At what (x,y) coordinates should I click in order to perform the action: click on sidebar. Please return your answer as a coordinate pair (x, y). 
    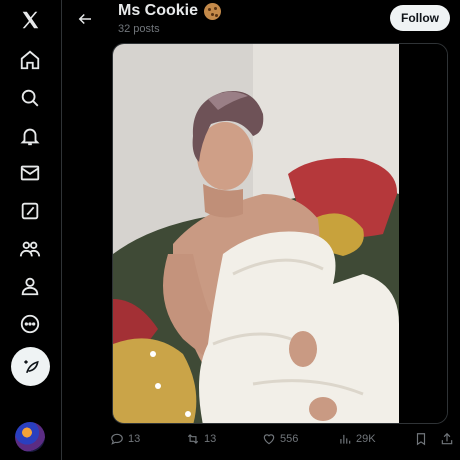
    Looking at the image, I should click on (31, 230).